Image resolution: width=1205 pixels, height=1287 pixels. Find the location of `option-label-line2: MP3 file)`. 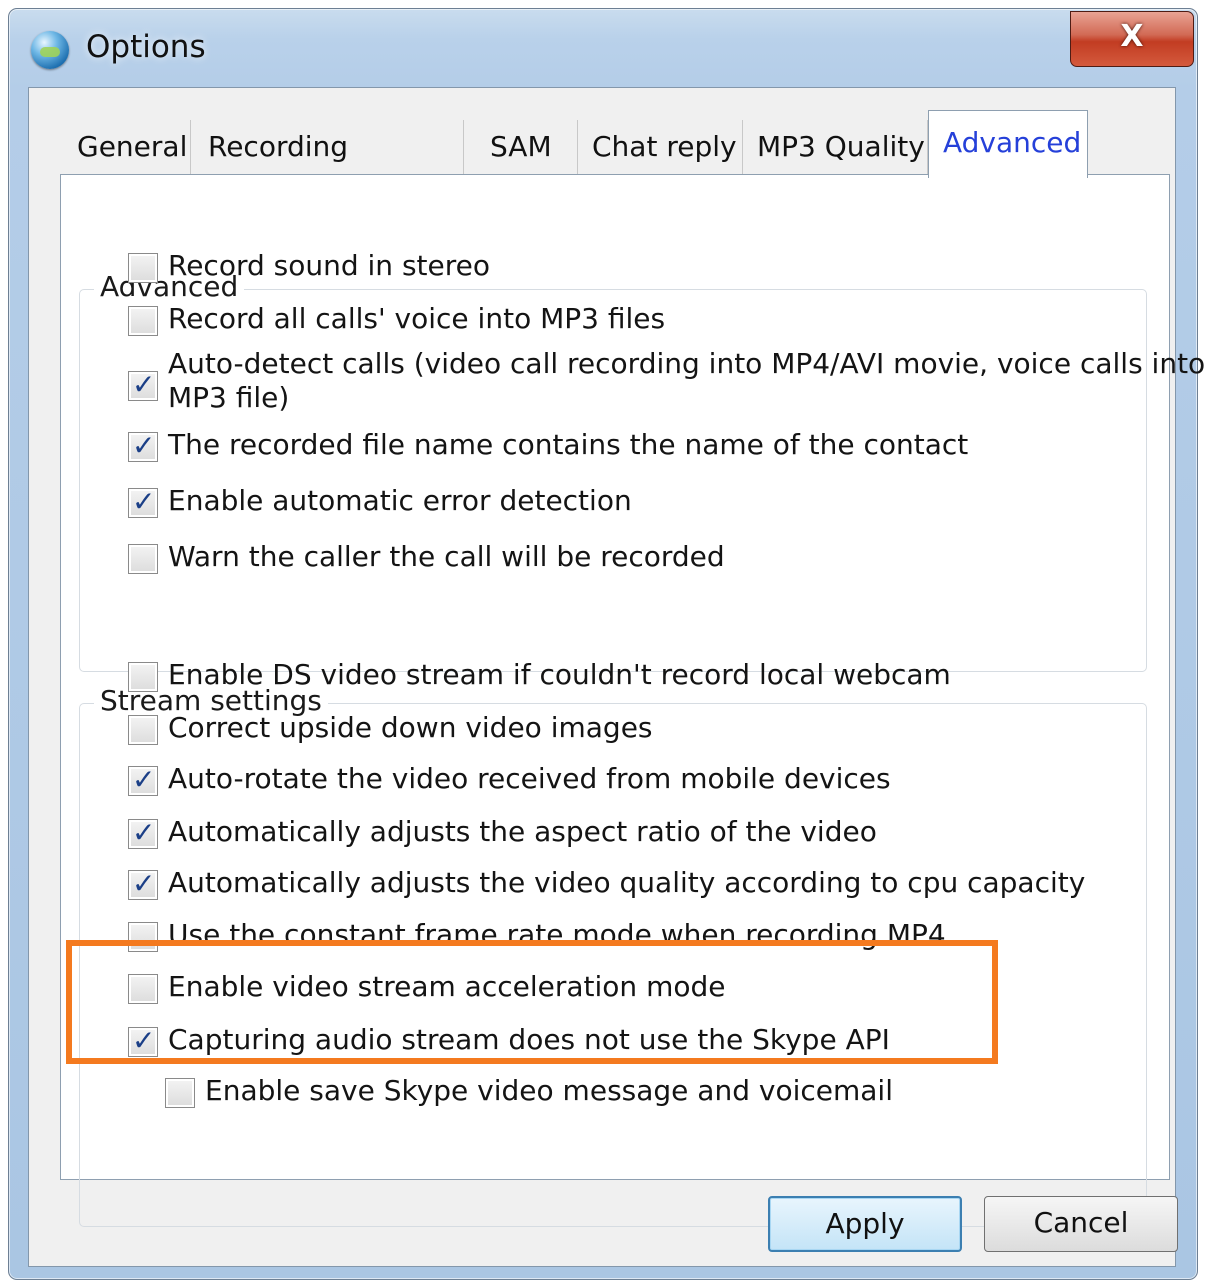

option-label-line2: MP3 file) is located at coordinates (229, 397).